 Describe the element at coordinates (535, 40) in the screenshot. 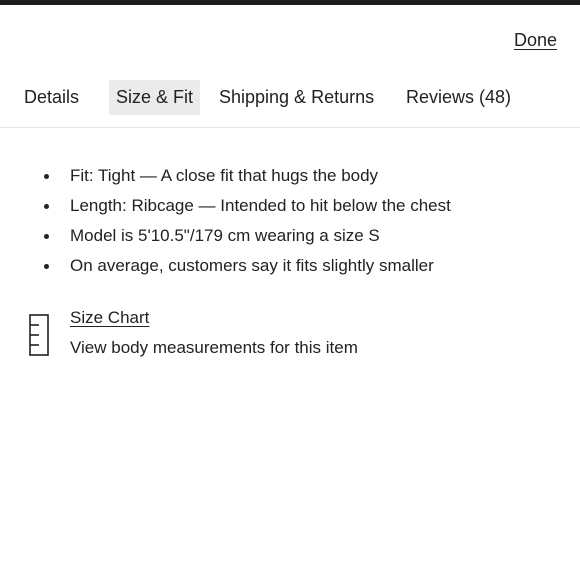

I see `done-button: Done` at that location.